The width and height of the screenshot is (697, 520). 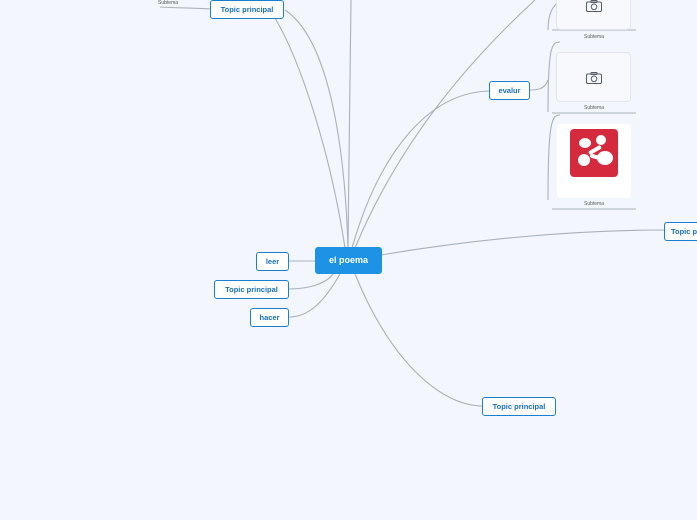 What do you see at coordinates (168, 3) in the screenshot?
I see `top-left-subtopic: Subtema` at bounding box center [168, 3].